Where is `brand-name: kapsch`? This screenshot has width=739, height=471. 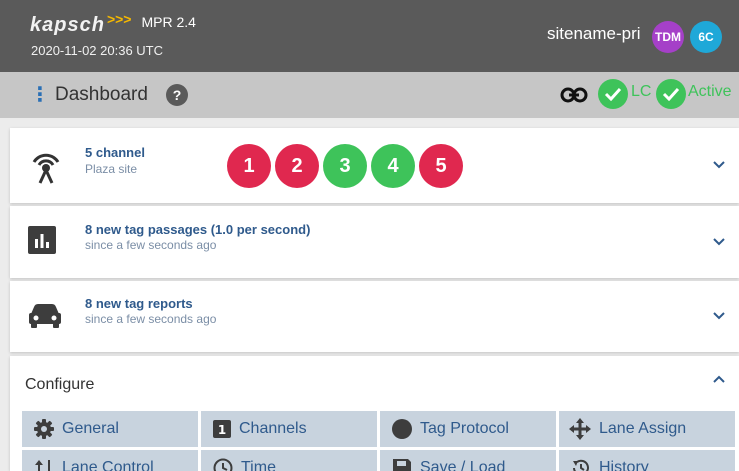 brand-name: kapsch is located at coordinates (67, 25).